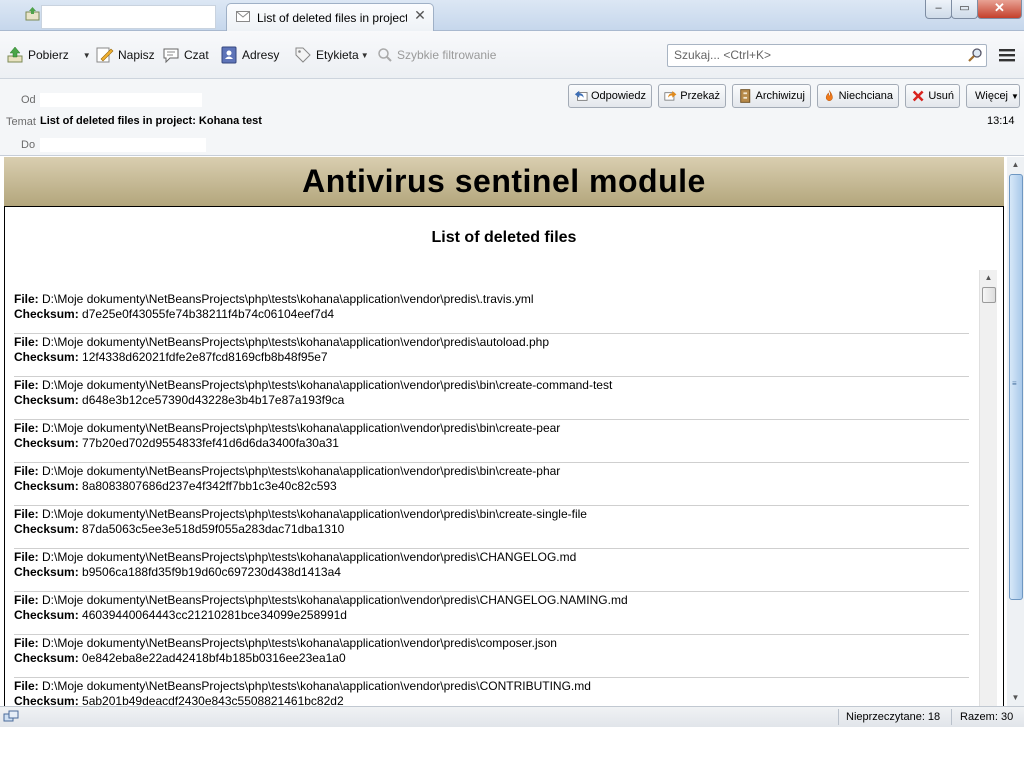 This screenshot has width=1024, height=768. Describe the element at coordinates (303, 55) in the screenshot. I see `tag-icon` at that location.